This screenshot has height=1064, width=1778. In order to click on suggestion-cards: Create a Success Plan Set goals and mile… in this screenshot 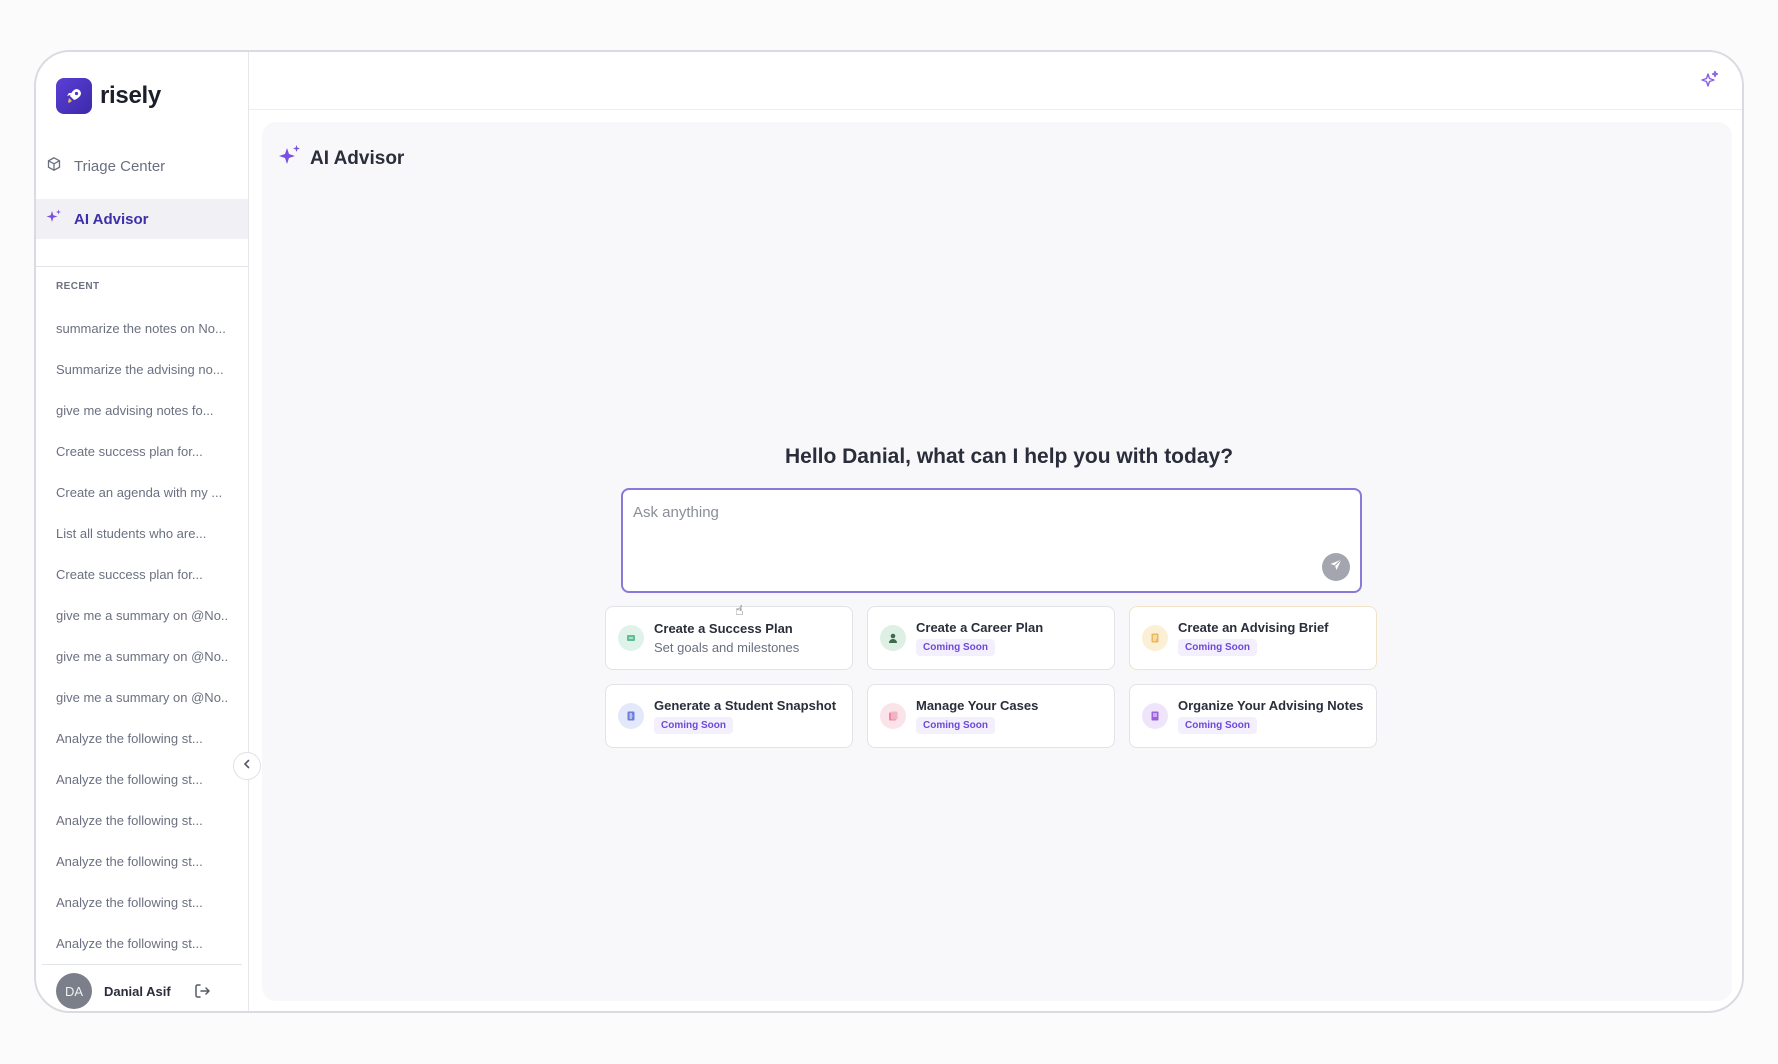, I will do `click(994, 677)`.